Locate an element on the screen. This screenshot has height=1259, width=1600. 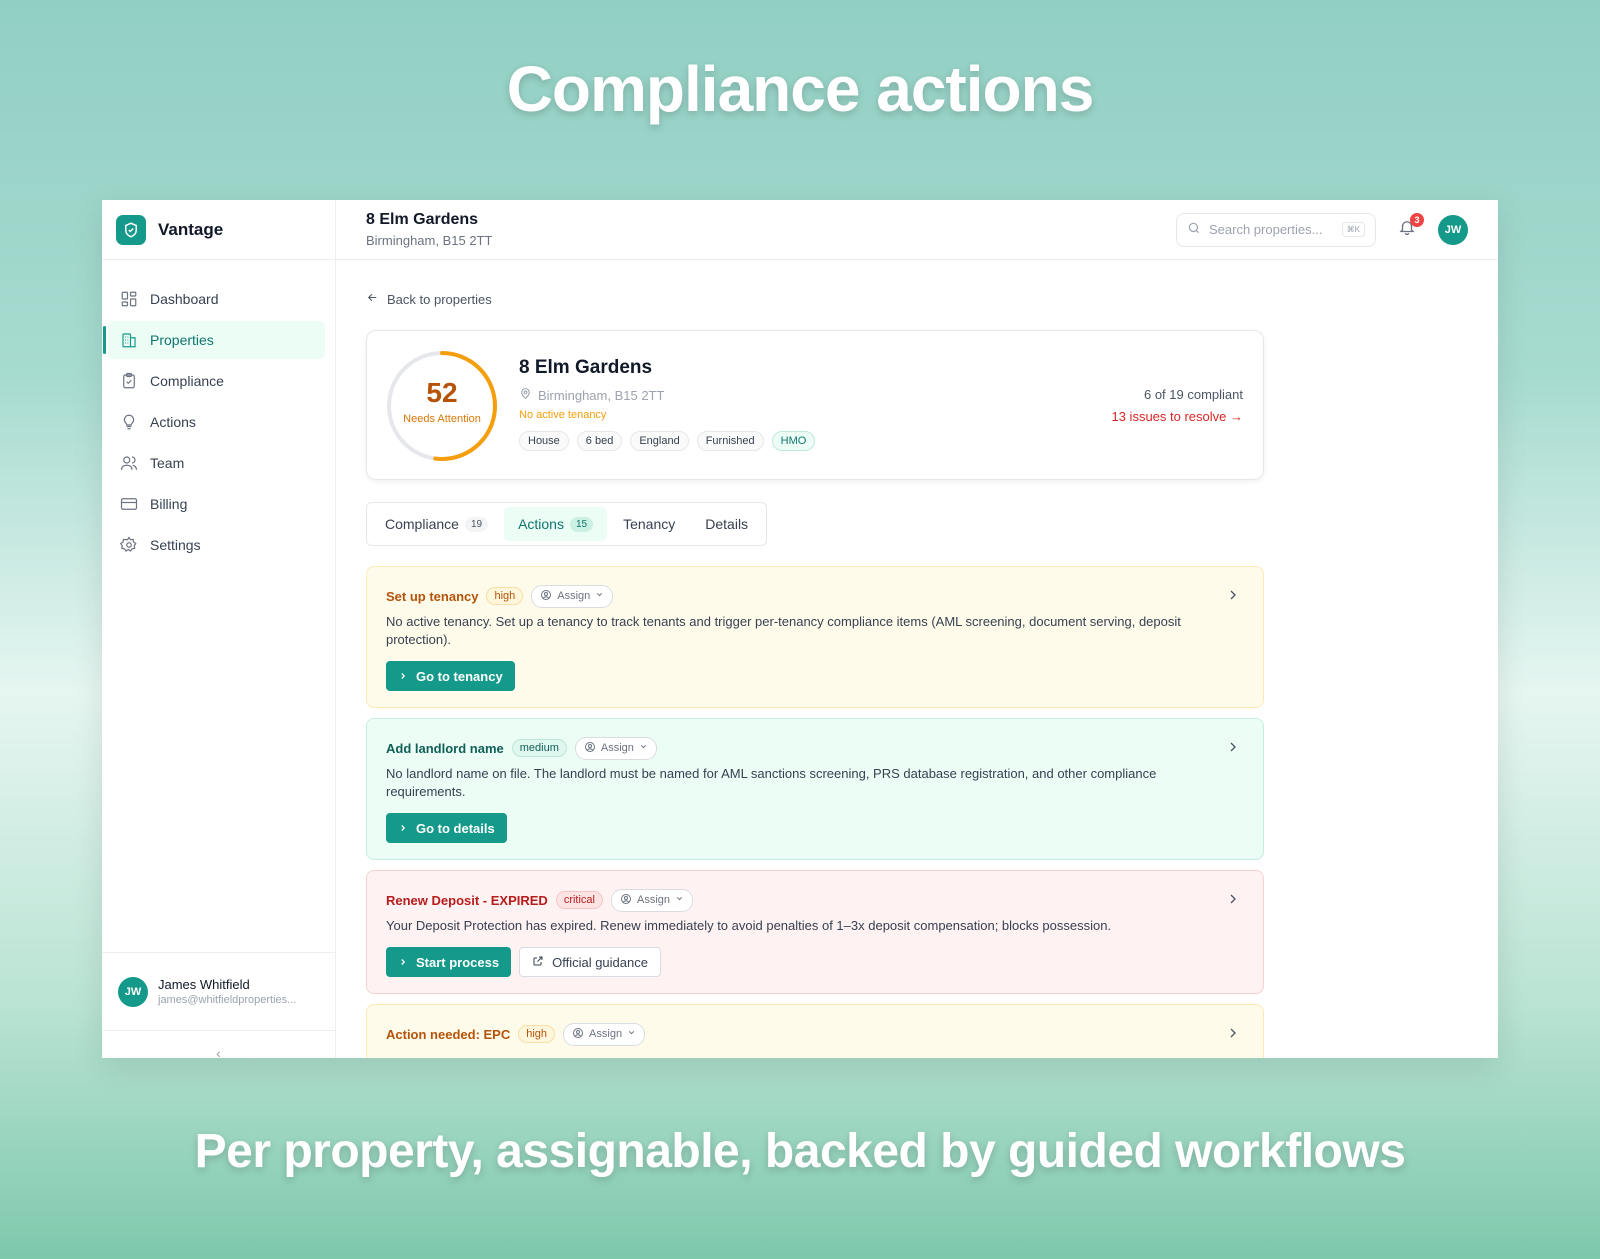
sidebar-item-properties: Properties is located at coordinates (214, 340).